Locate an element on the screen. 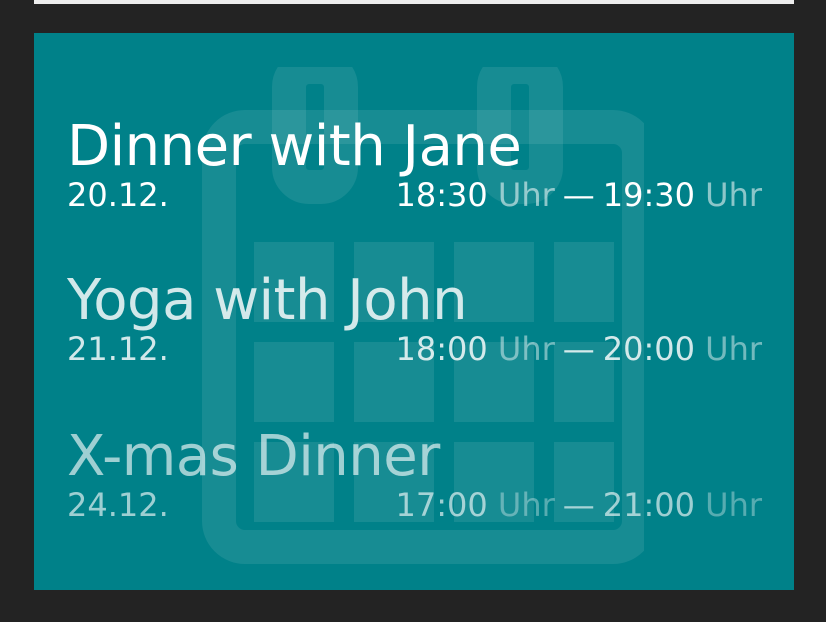 The image size is (826, 622). event-item: X-mas Dinner 24.12. 17:00 Uhr —21:00 Uhr is located at coordinates (414, 474).